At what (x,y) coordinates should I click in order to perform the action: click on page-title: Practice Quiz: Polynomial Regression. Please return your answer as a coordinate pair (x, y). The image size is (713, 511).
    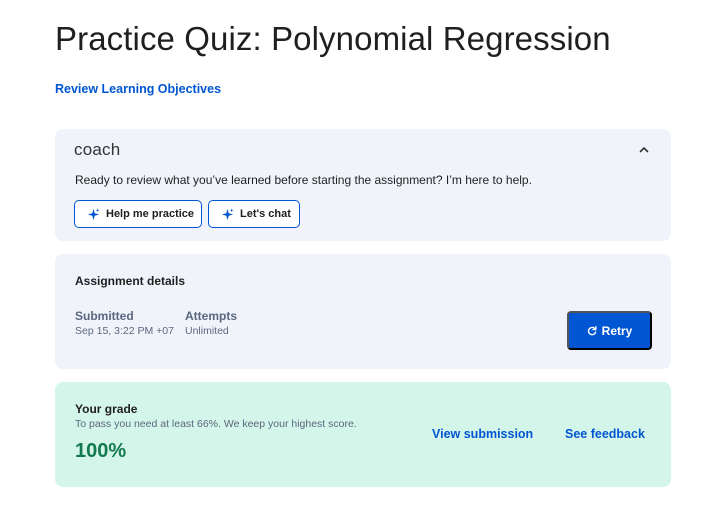
    Looking at the image, I should click on (333, 38).